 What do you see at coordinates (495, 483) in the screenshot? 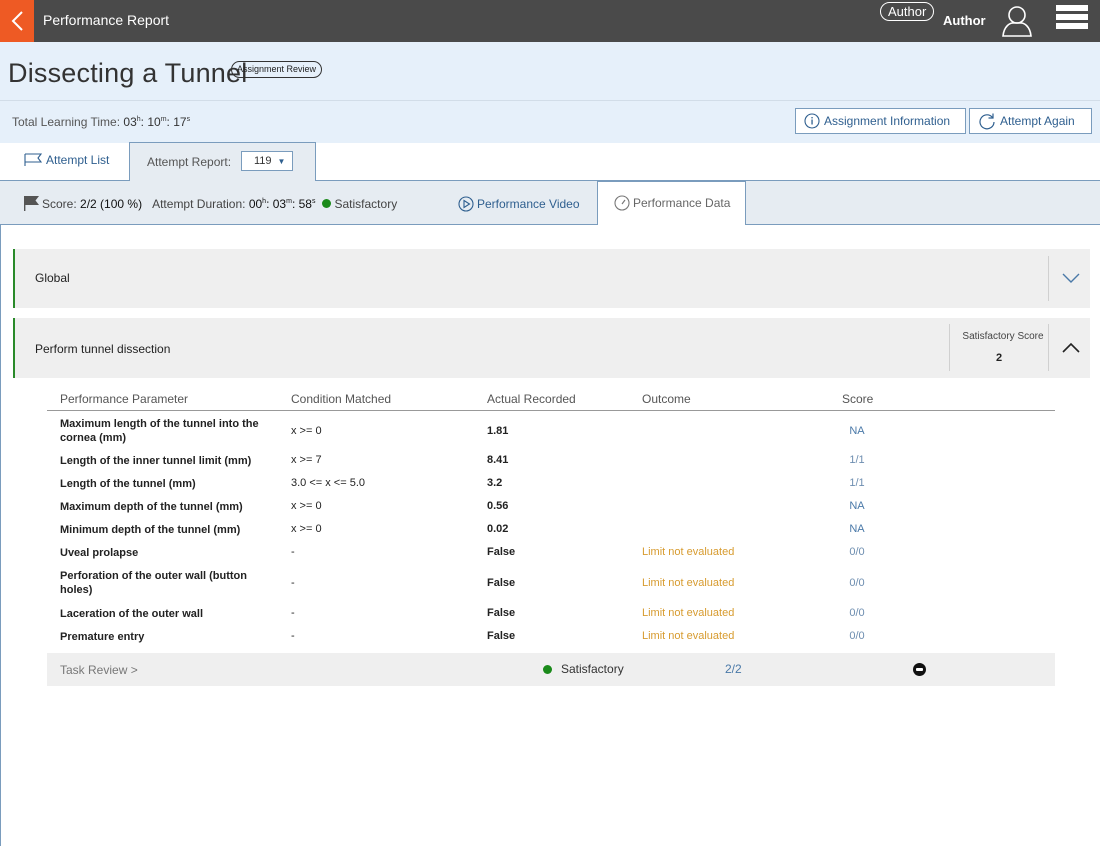
I see `table-row-actual: 3.2` at bounding box center [495, 483].